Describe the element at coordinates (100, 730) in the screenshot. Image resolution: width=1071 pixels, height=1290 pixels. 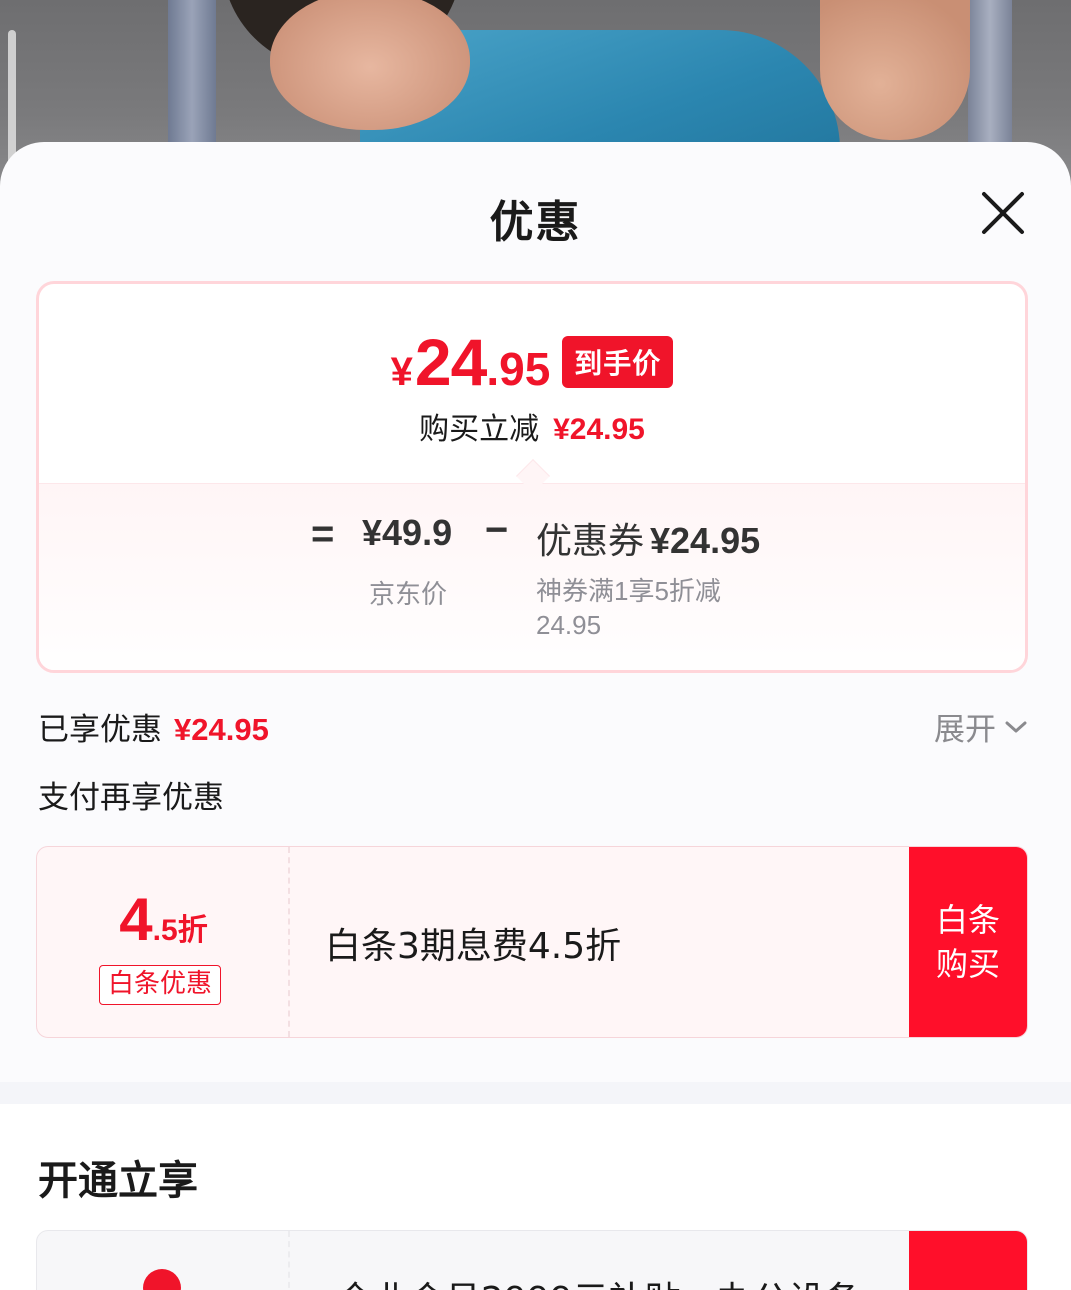
I see `enjoyed-discount-label: 已享优惠` at that location.